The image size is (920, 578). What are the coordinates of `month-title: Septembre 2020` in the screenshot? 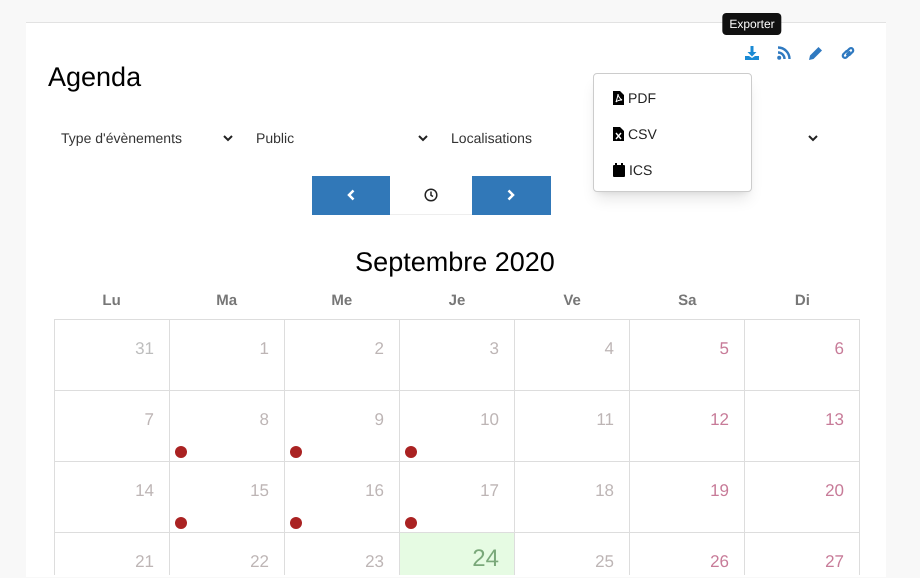 It's located at (455, 262).